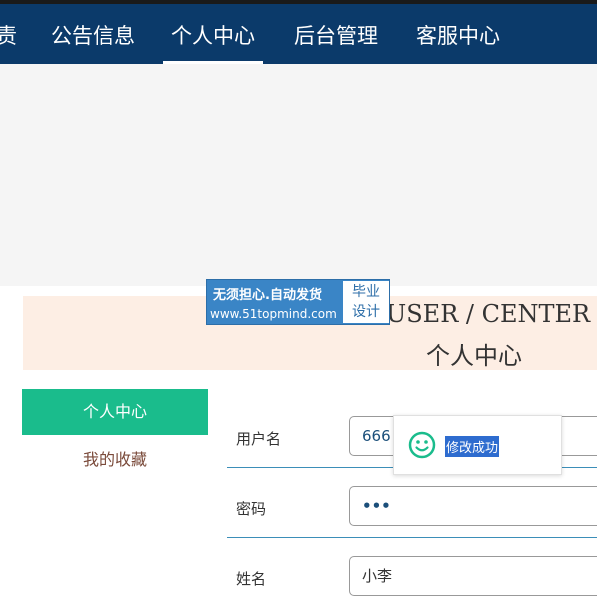  Describe the element at coordinates (93, 36) in the screenshot. I see `nav-item-announcements: 公告信息` at that location.